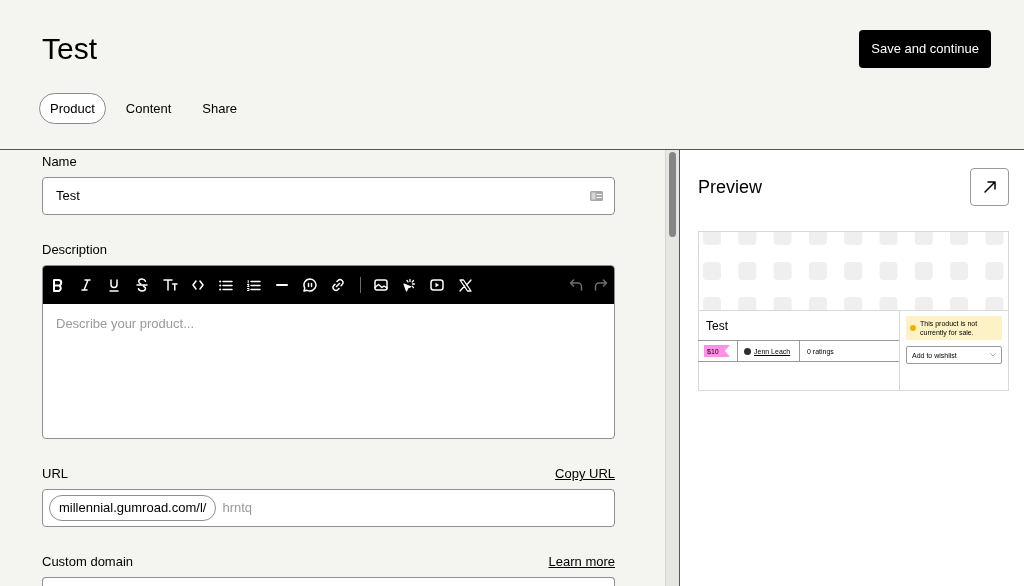 Image resolution: width=1024 pixels, height=586 pixels. I want to click on open-preview-button, so click(989, 187).